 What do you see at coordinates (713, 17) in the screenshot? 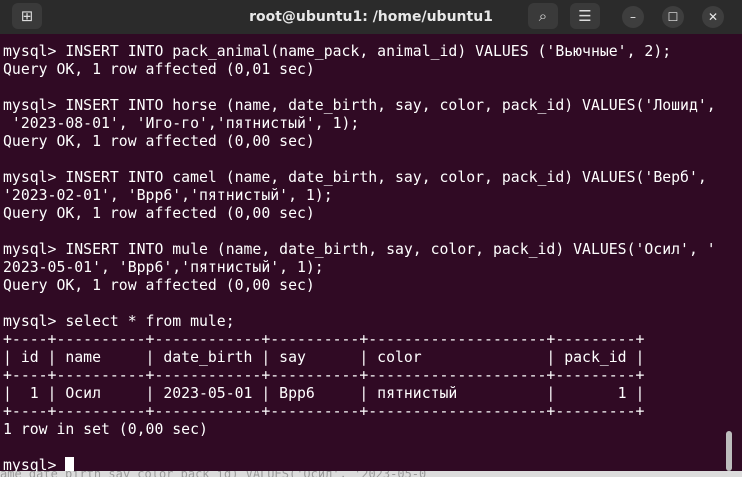
I see `close-icon: ✕` at bounding box center [713, 17].